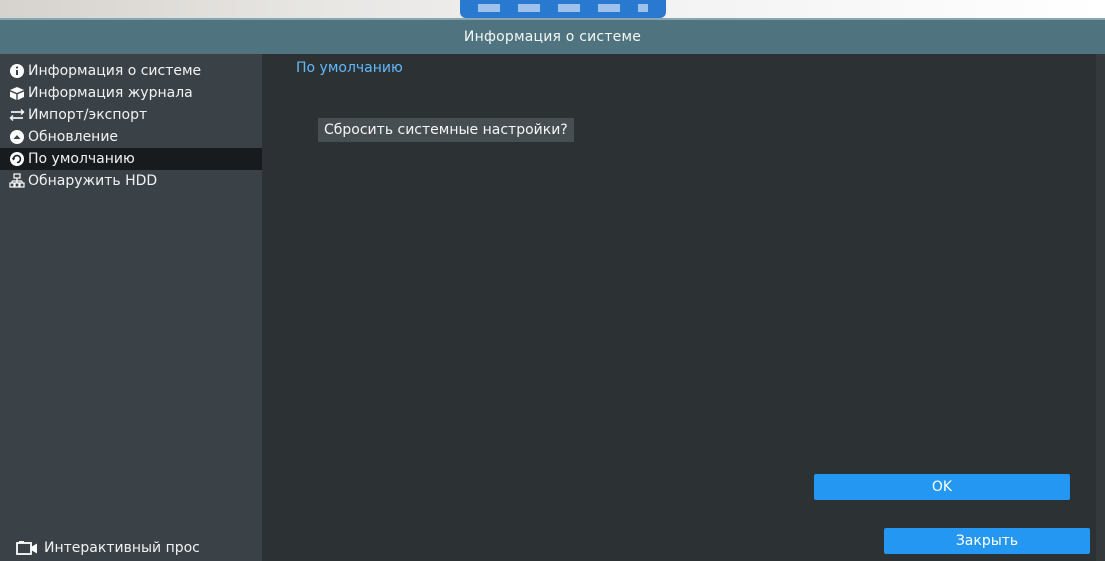 The height and width of the screenshot is (561, 1105). What do you see at coordinates (17, 181) in the screenshot?
I see `hdd-icon` at bounding box center [17, 181].